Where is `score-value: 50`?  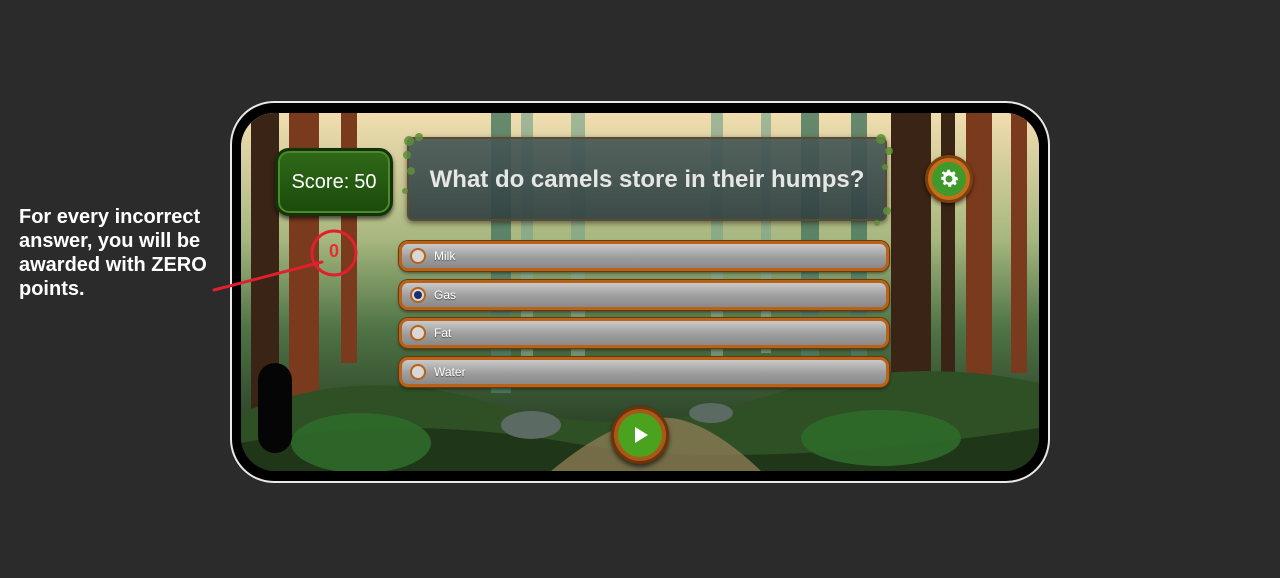
score-value: 50 is located at coordinates (365, 181).